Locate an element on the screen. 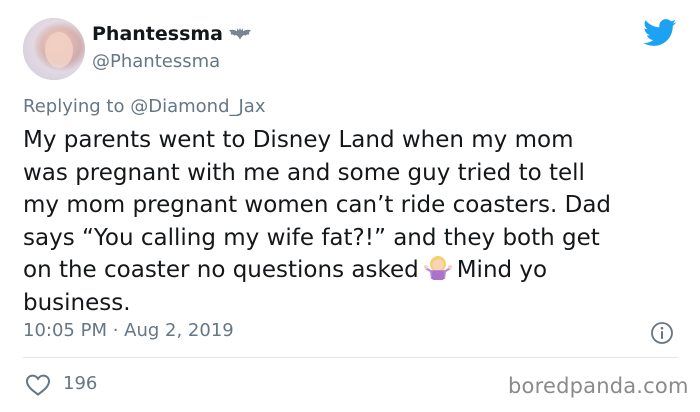 The width and height of the screenshot is (700, 412). heart-icon is located at coordinates (38, 385).